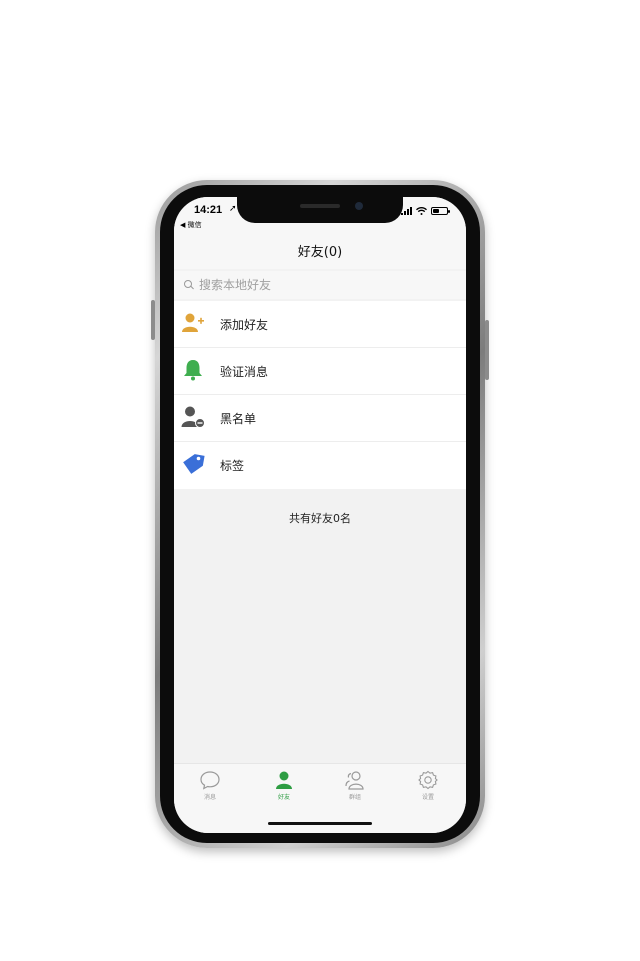 Image resolution: width=640 pixels, height=961 pixels. I want to click on gear-icon, so click(428, 780).